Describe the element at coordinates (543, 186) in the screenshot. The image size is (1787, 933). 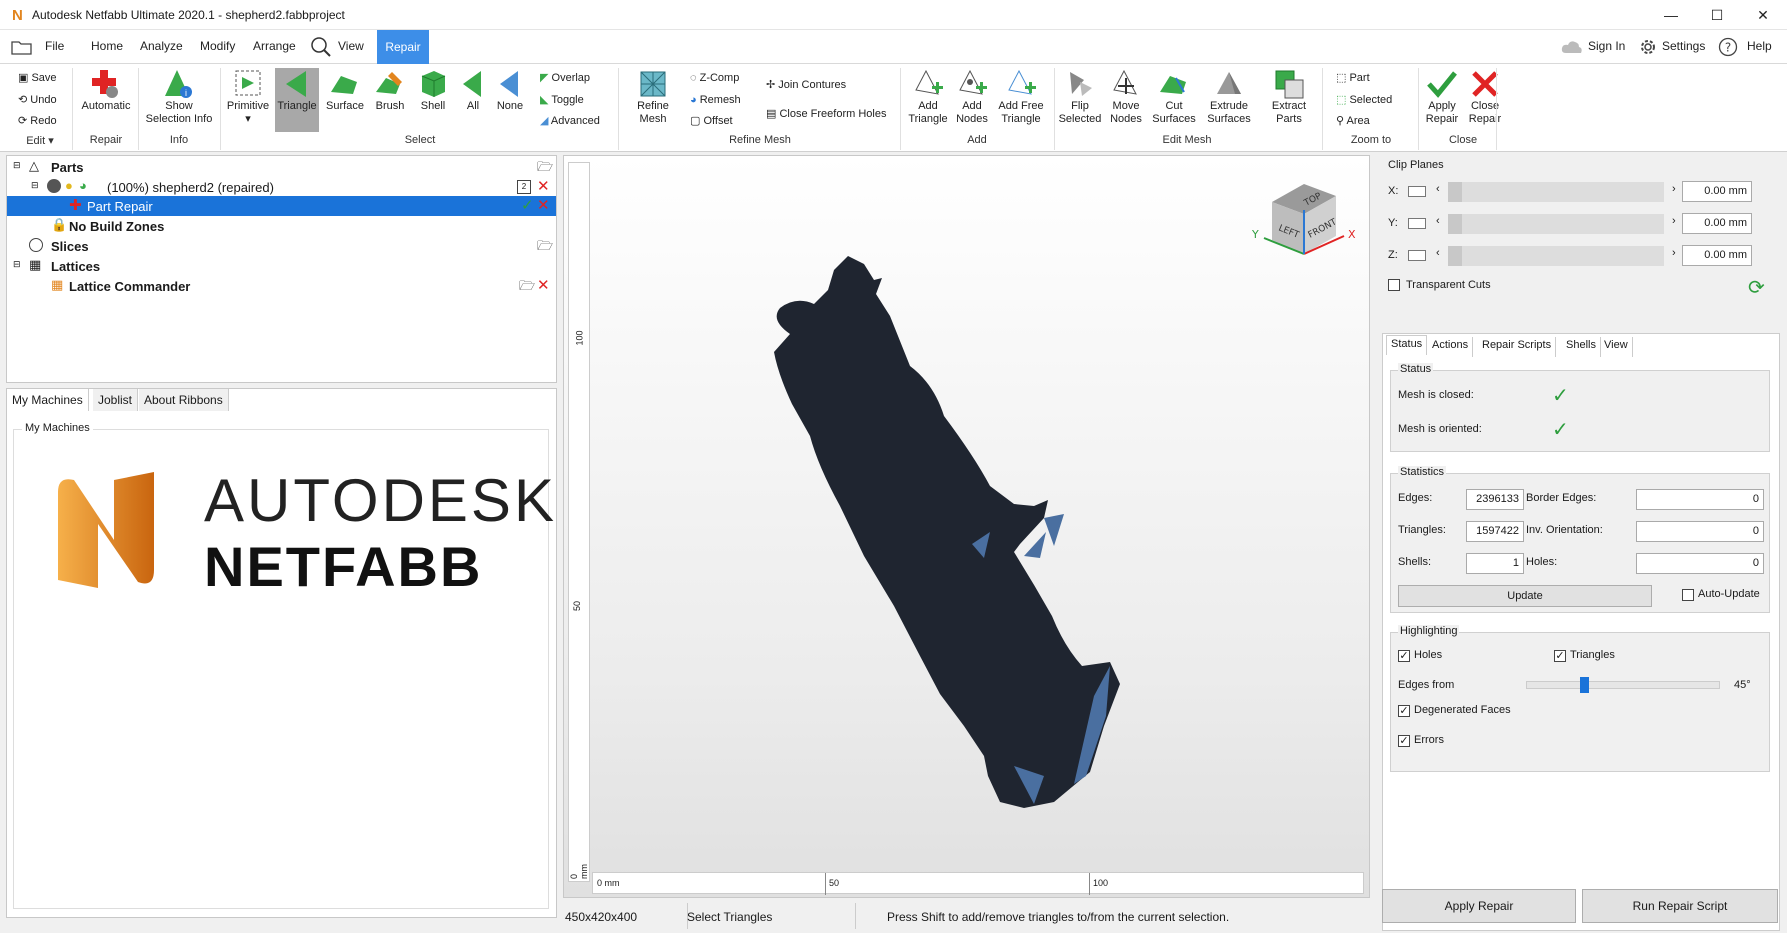
I see `remove-part-icon: ✕` at that location.